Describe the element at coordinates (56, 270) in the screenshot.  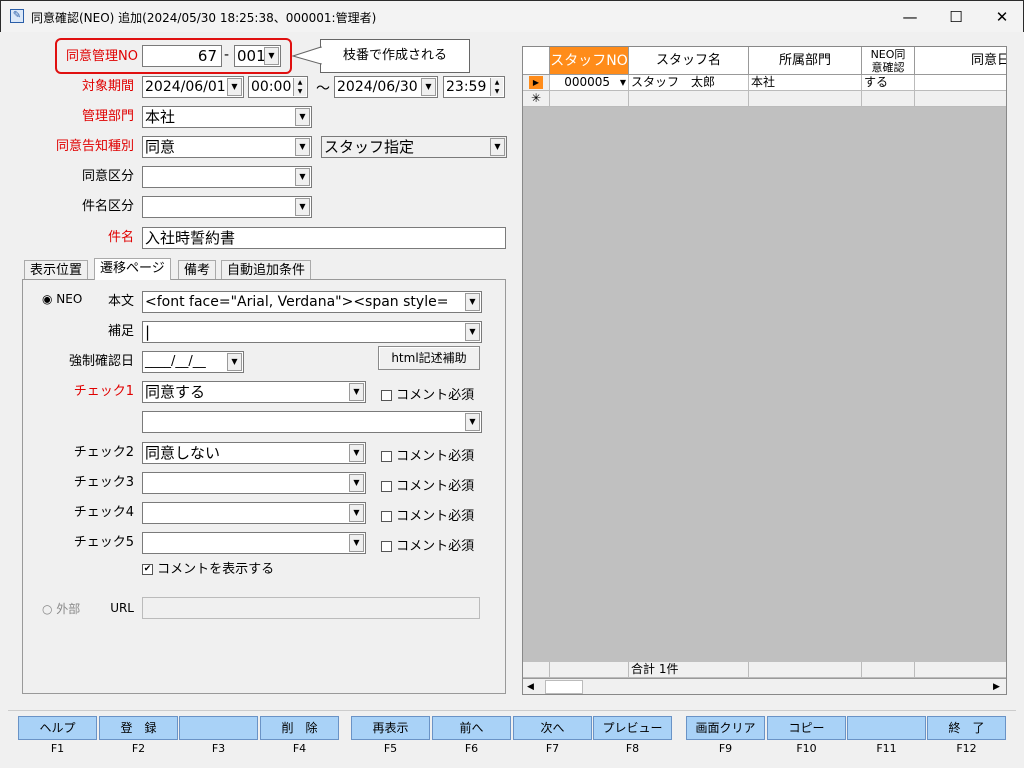
I see `tab-display-position: 表示位置` at that location.